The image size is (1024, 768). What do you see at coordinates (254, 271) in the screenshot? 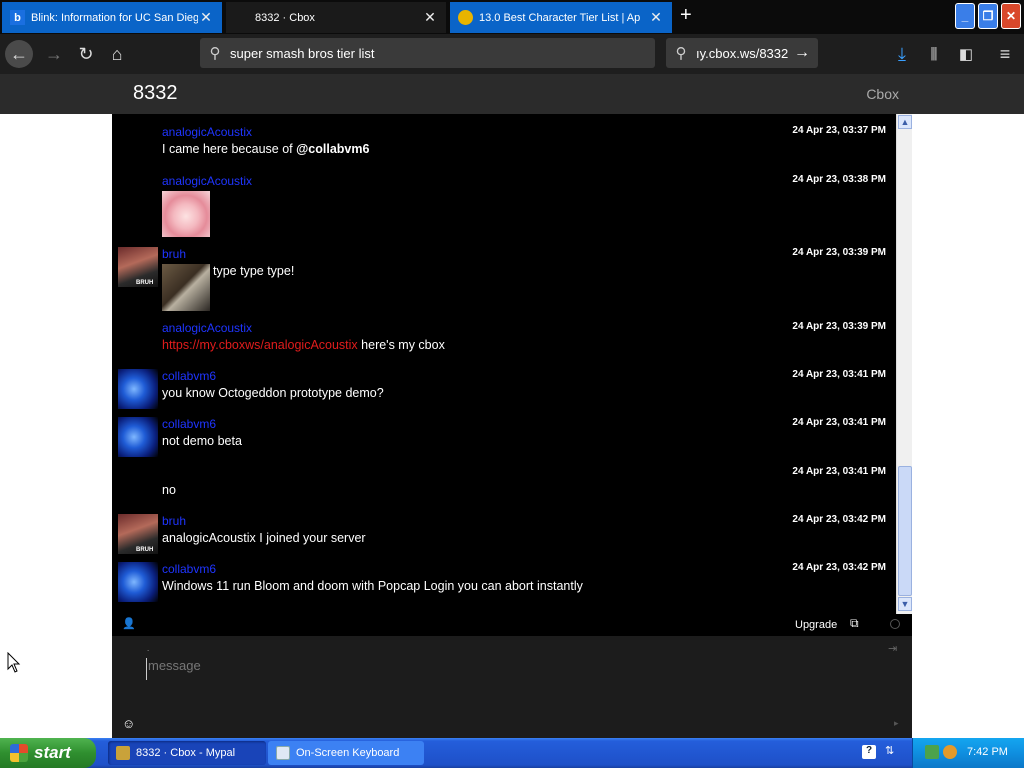
I see `message-text: type type type!` at bounding box center [254, 271].